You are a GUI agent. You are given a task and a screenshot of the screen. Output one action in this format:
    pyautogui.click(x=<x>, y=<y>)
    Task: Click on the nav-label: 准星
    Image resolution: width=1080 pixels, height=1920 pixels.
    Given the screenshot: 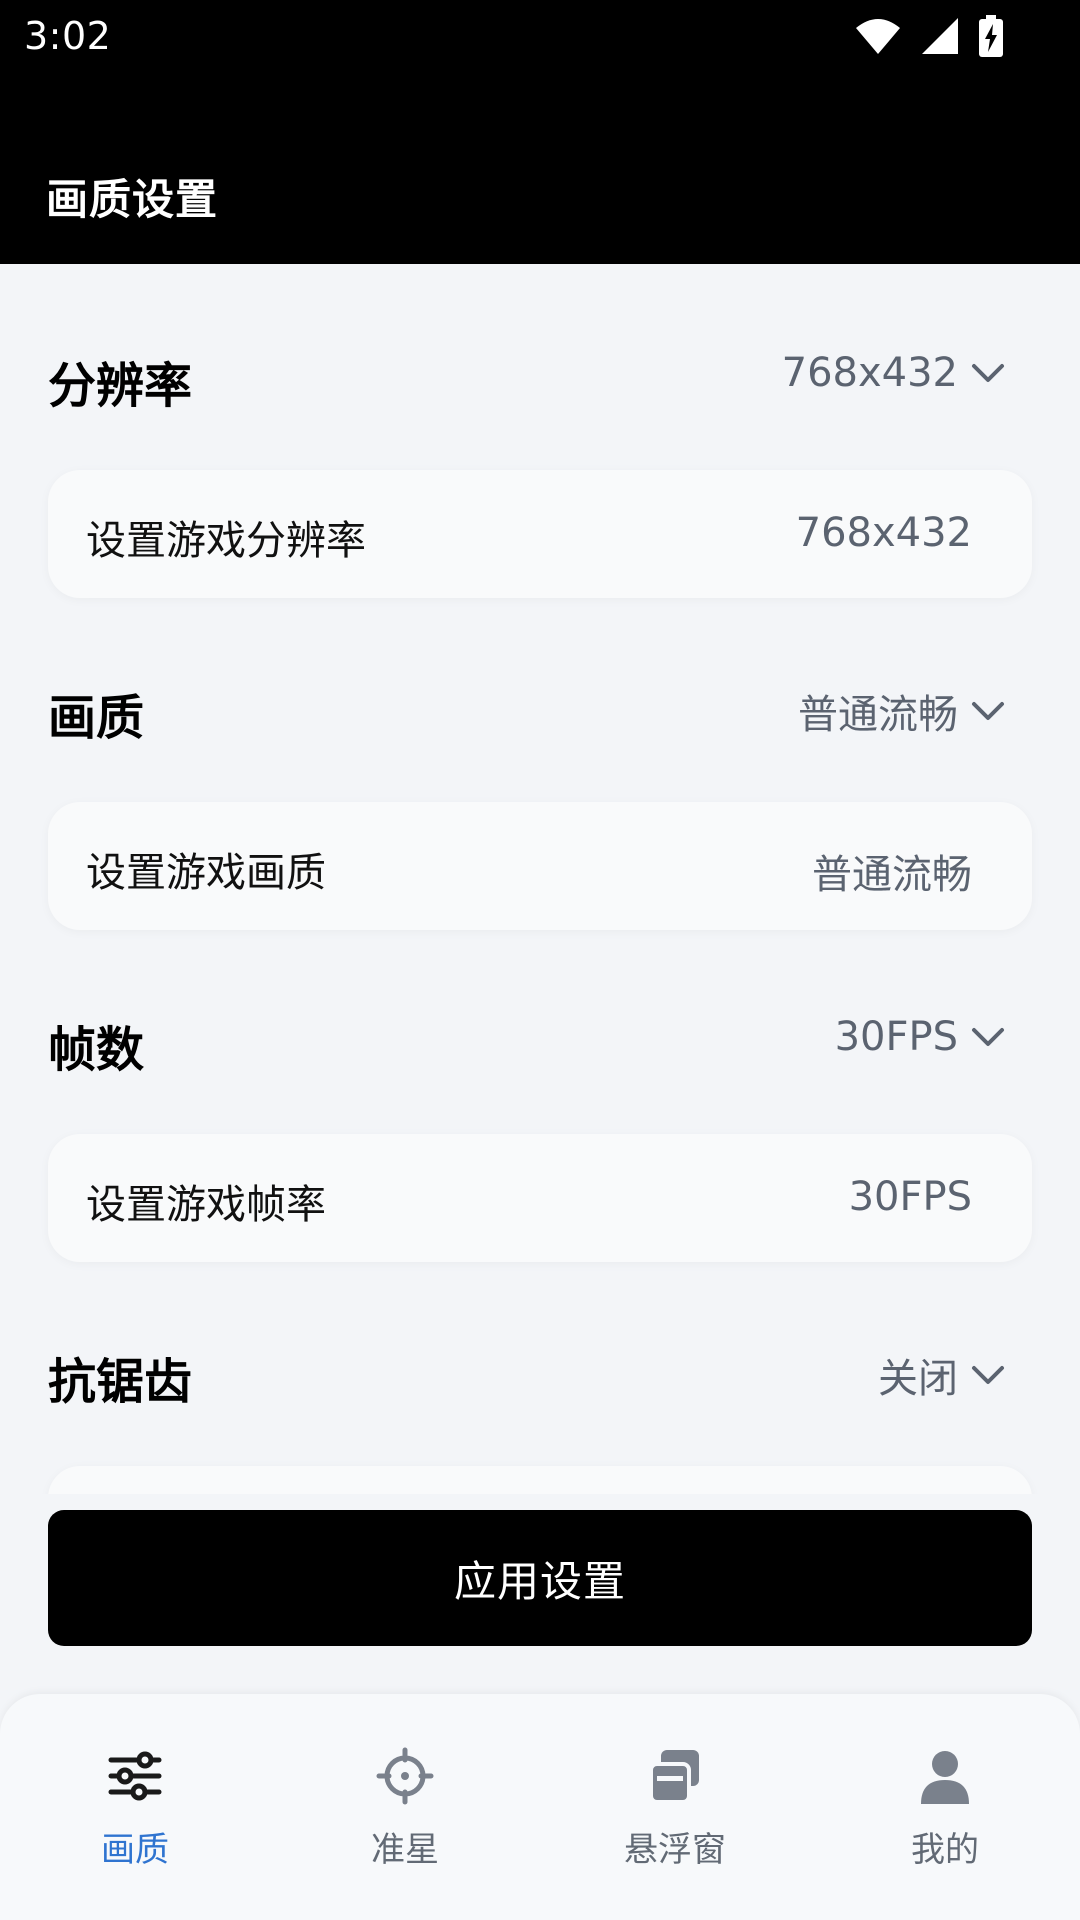 What is the action you would take?
    pyautogui.click(x=405, y=1850)
    